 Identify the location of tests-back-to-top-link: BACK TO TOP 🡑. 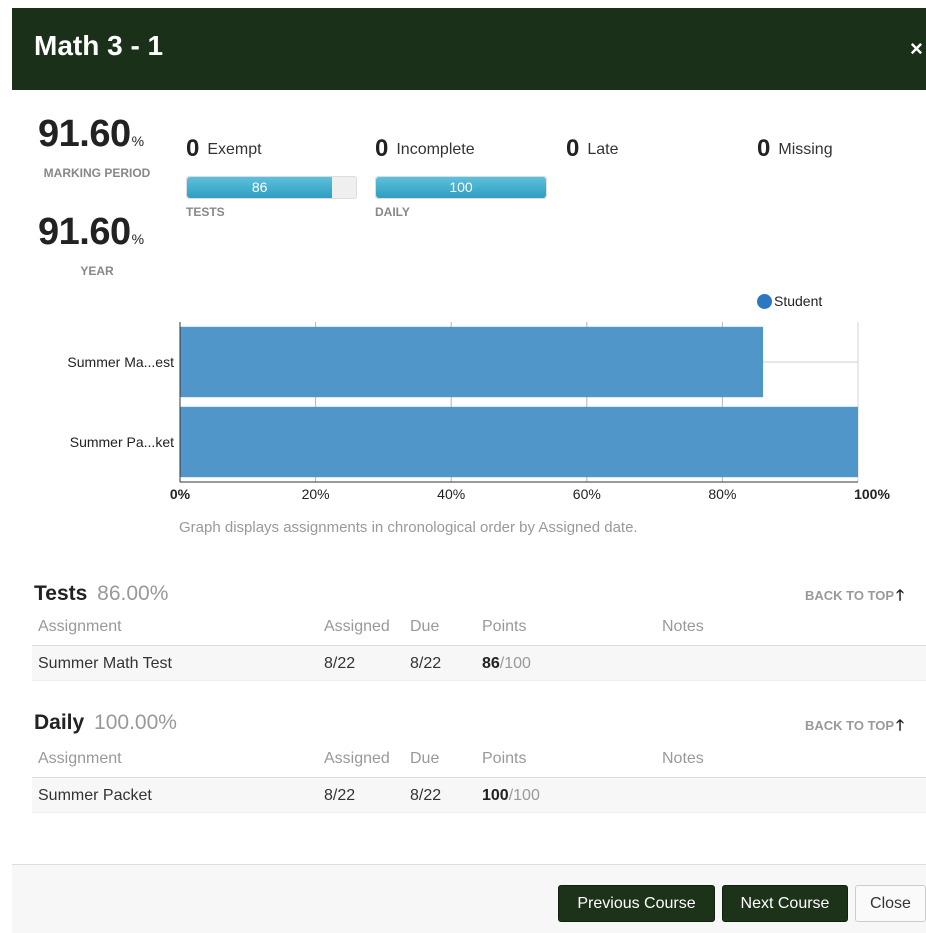
(854, 597).